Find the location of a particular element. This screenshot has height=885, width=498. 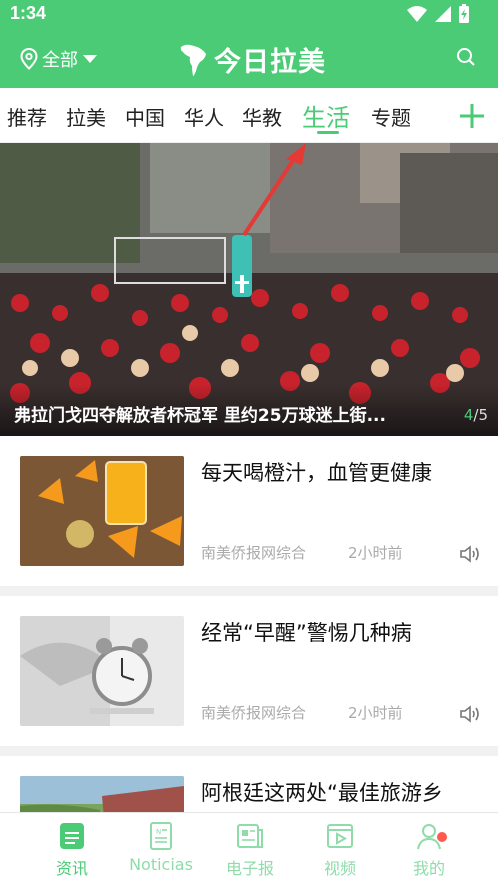

nav-news: 资讯 is located at coordinates (72, 850).